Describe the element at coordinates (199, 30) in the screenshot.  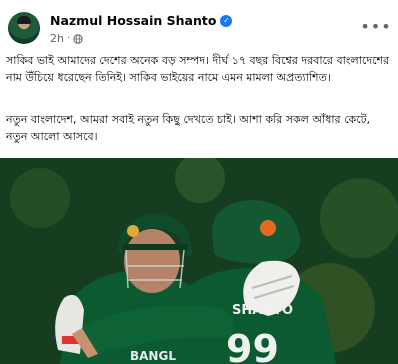
I see `post-header: Nazmul Hossain Shanto ✓ 2h · •••` at that location.